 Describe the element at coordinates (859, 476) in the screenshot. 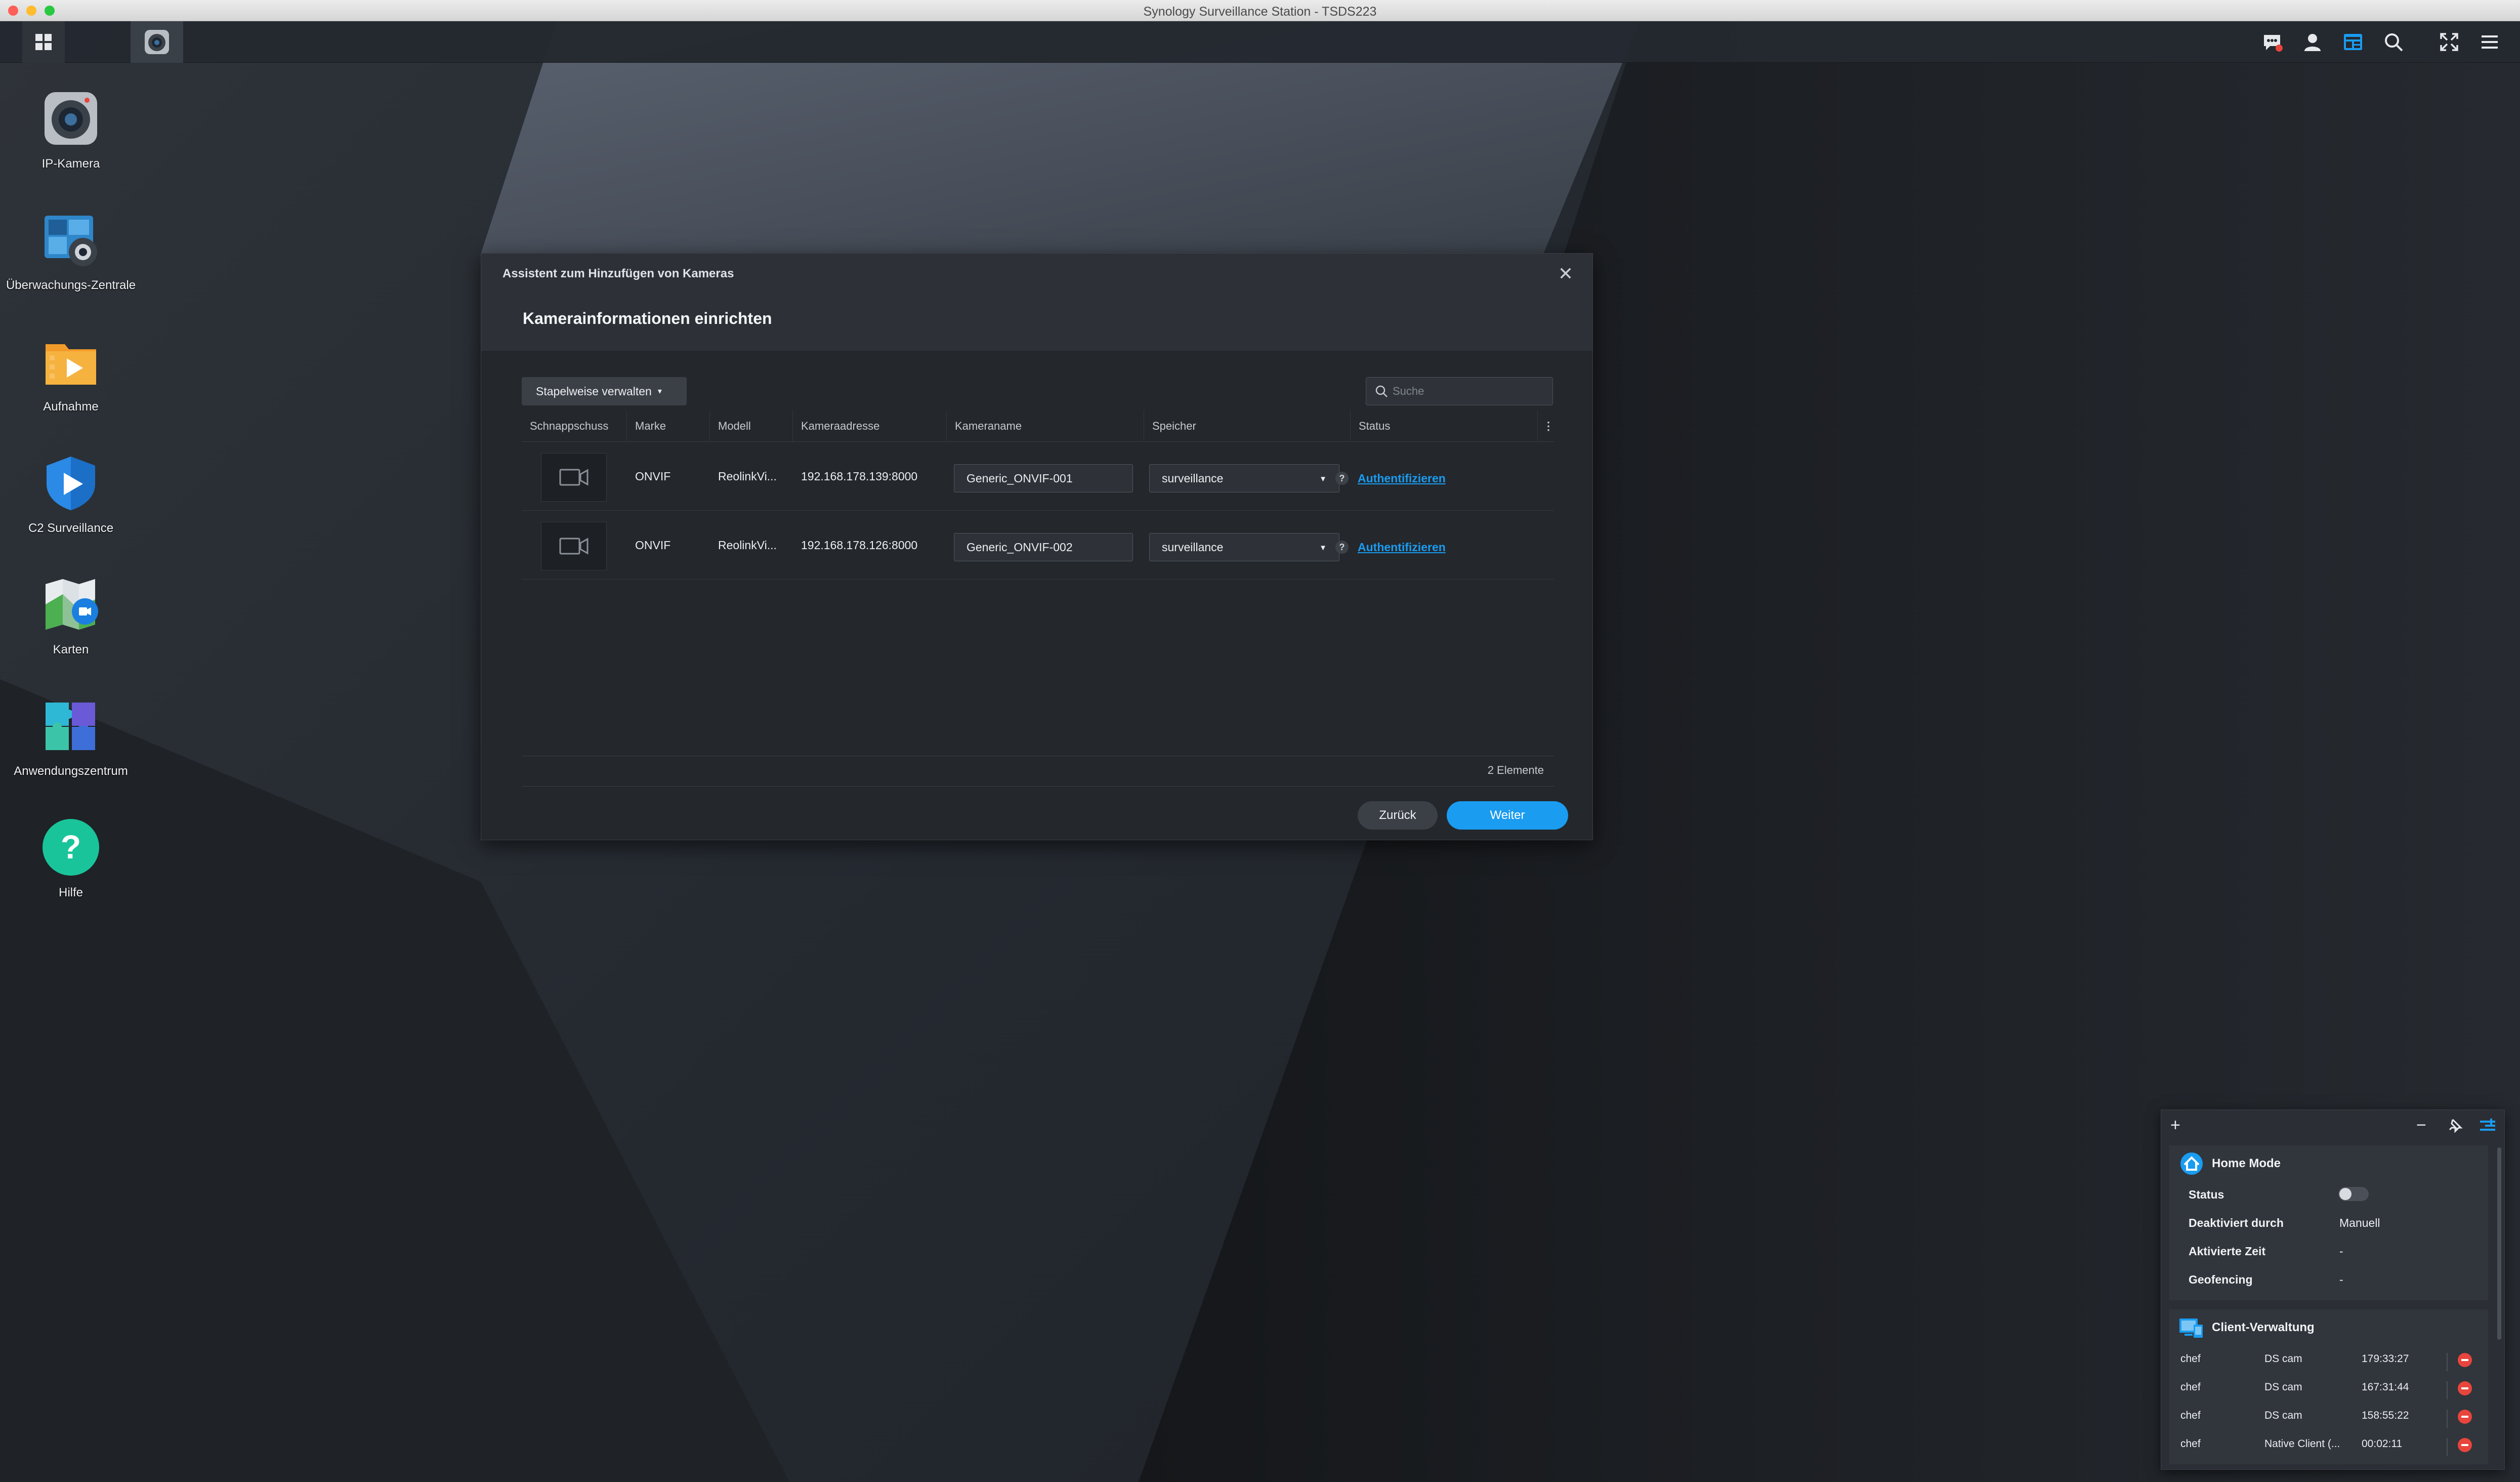

I see `address-cell: 192.168.178.139:8000` at that location.